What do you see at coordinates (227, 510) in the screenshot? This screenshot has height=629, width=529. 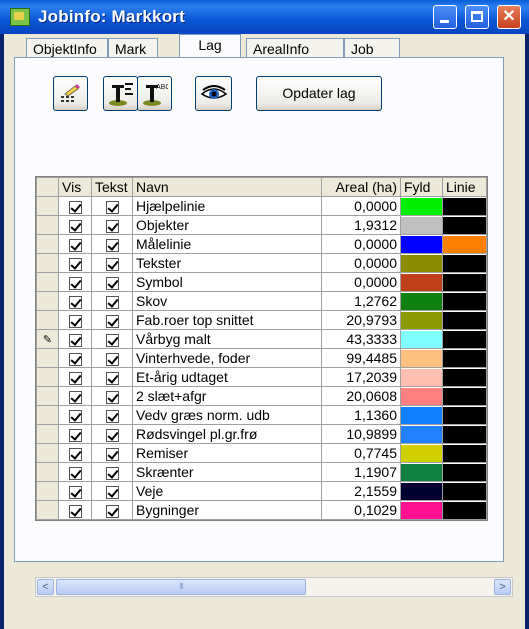 I see `cell-navn: Bygninger` at bounding box center [227, 510].